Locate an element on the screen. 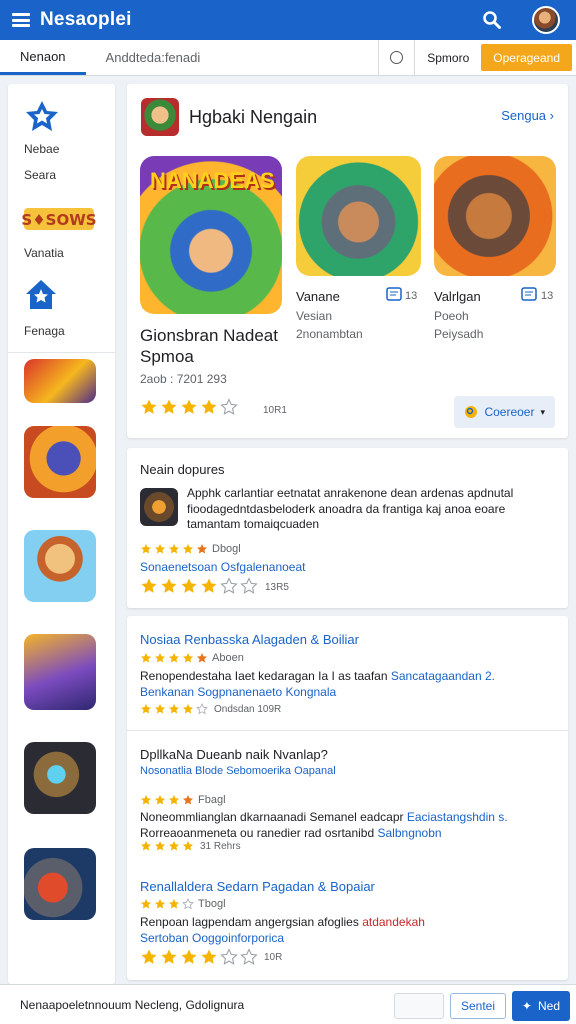 The width and height of the screenshot is (576, 1024). sidebar-item-nebae is located at coordinates (61, 118).